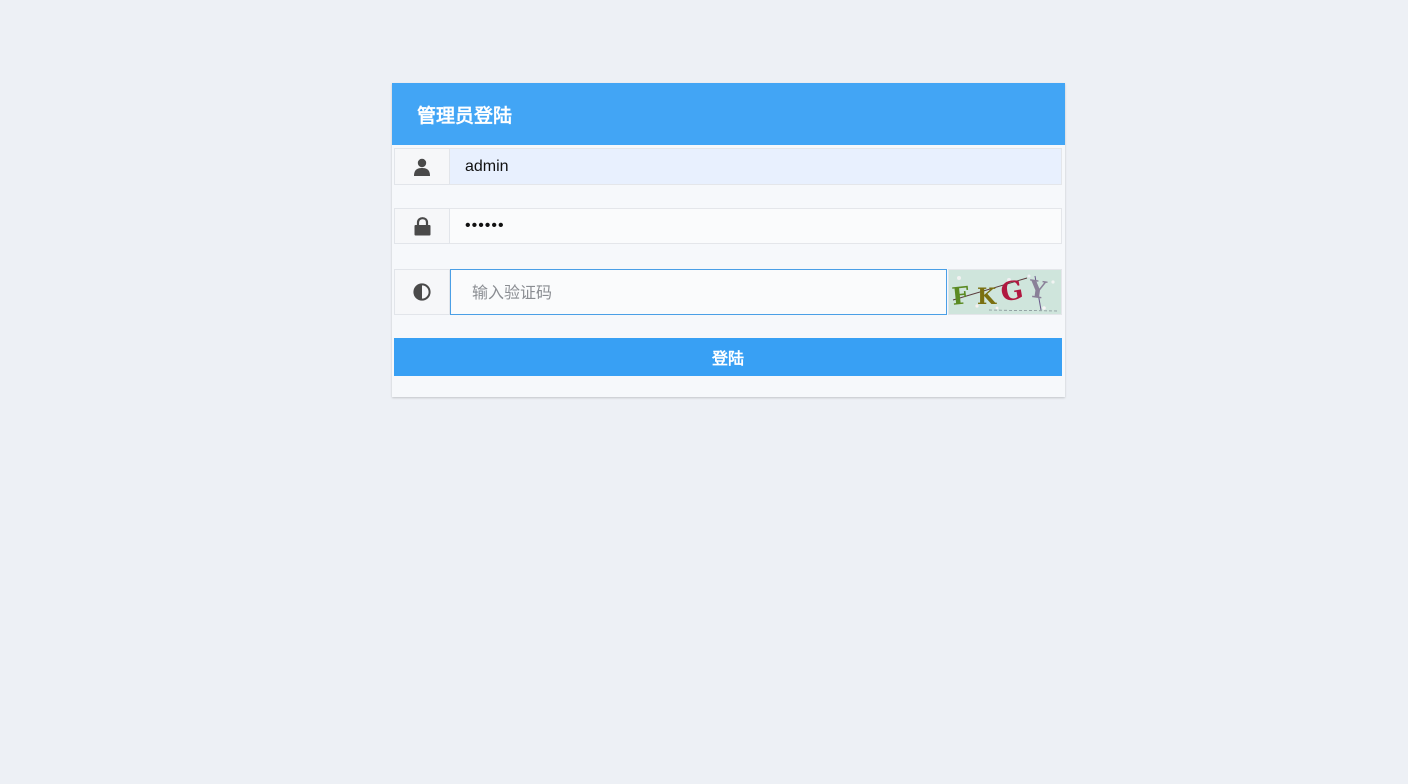 This screenshot has height=784, width=1408. What do you see at coordinates (465, 115) in the screenshot?
I see `panel-title: 管理员登陆` at bounding box center [465, 115].